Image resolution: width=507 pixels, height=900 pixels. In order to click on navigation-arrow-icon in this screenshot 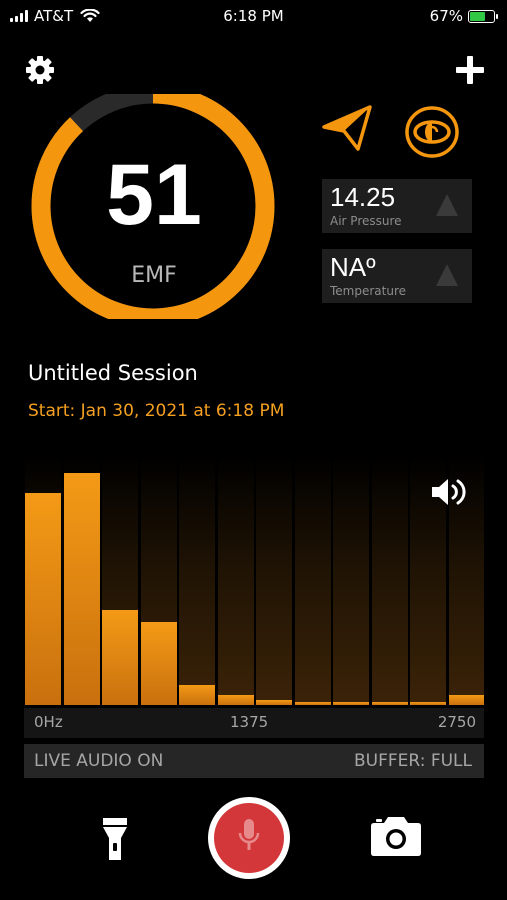, I will do `click(347, 128)`.